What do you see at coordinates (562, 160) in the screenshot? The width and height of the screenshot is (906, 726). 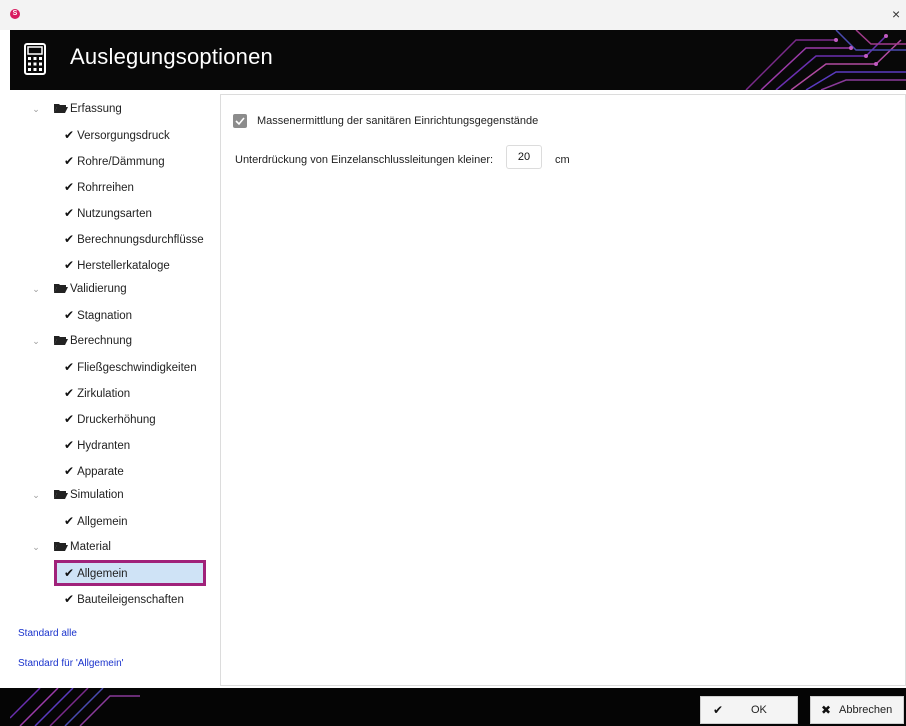 I see `unit-label: cm` at bounding box center [562, 160].